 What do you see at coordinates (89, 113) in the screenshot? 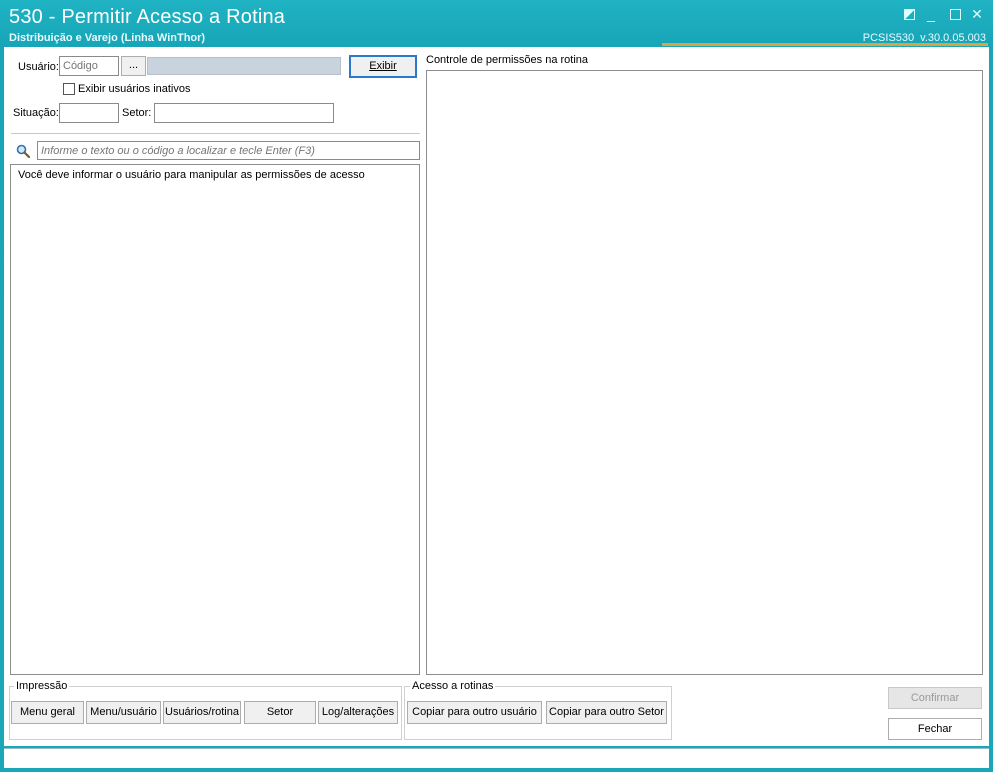
I see `situacao-input` at bounding box center [89, 113].